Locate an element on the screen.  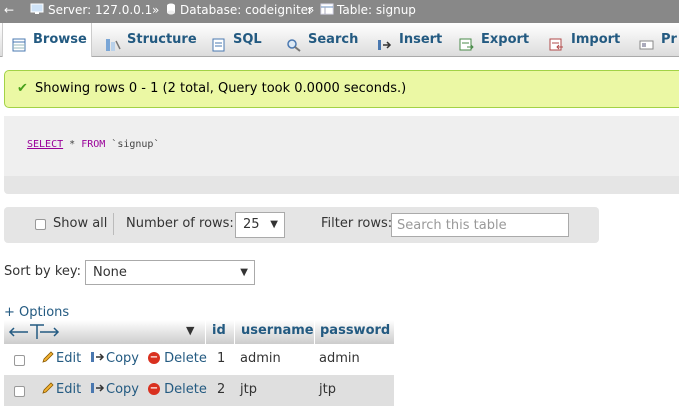
show-all-label: Show all is located at coordinates (80, 223).